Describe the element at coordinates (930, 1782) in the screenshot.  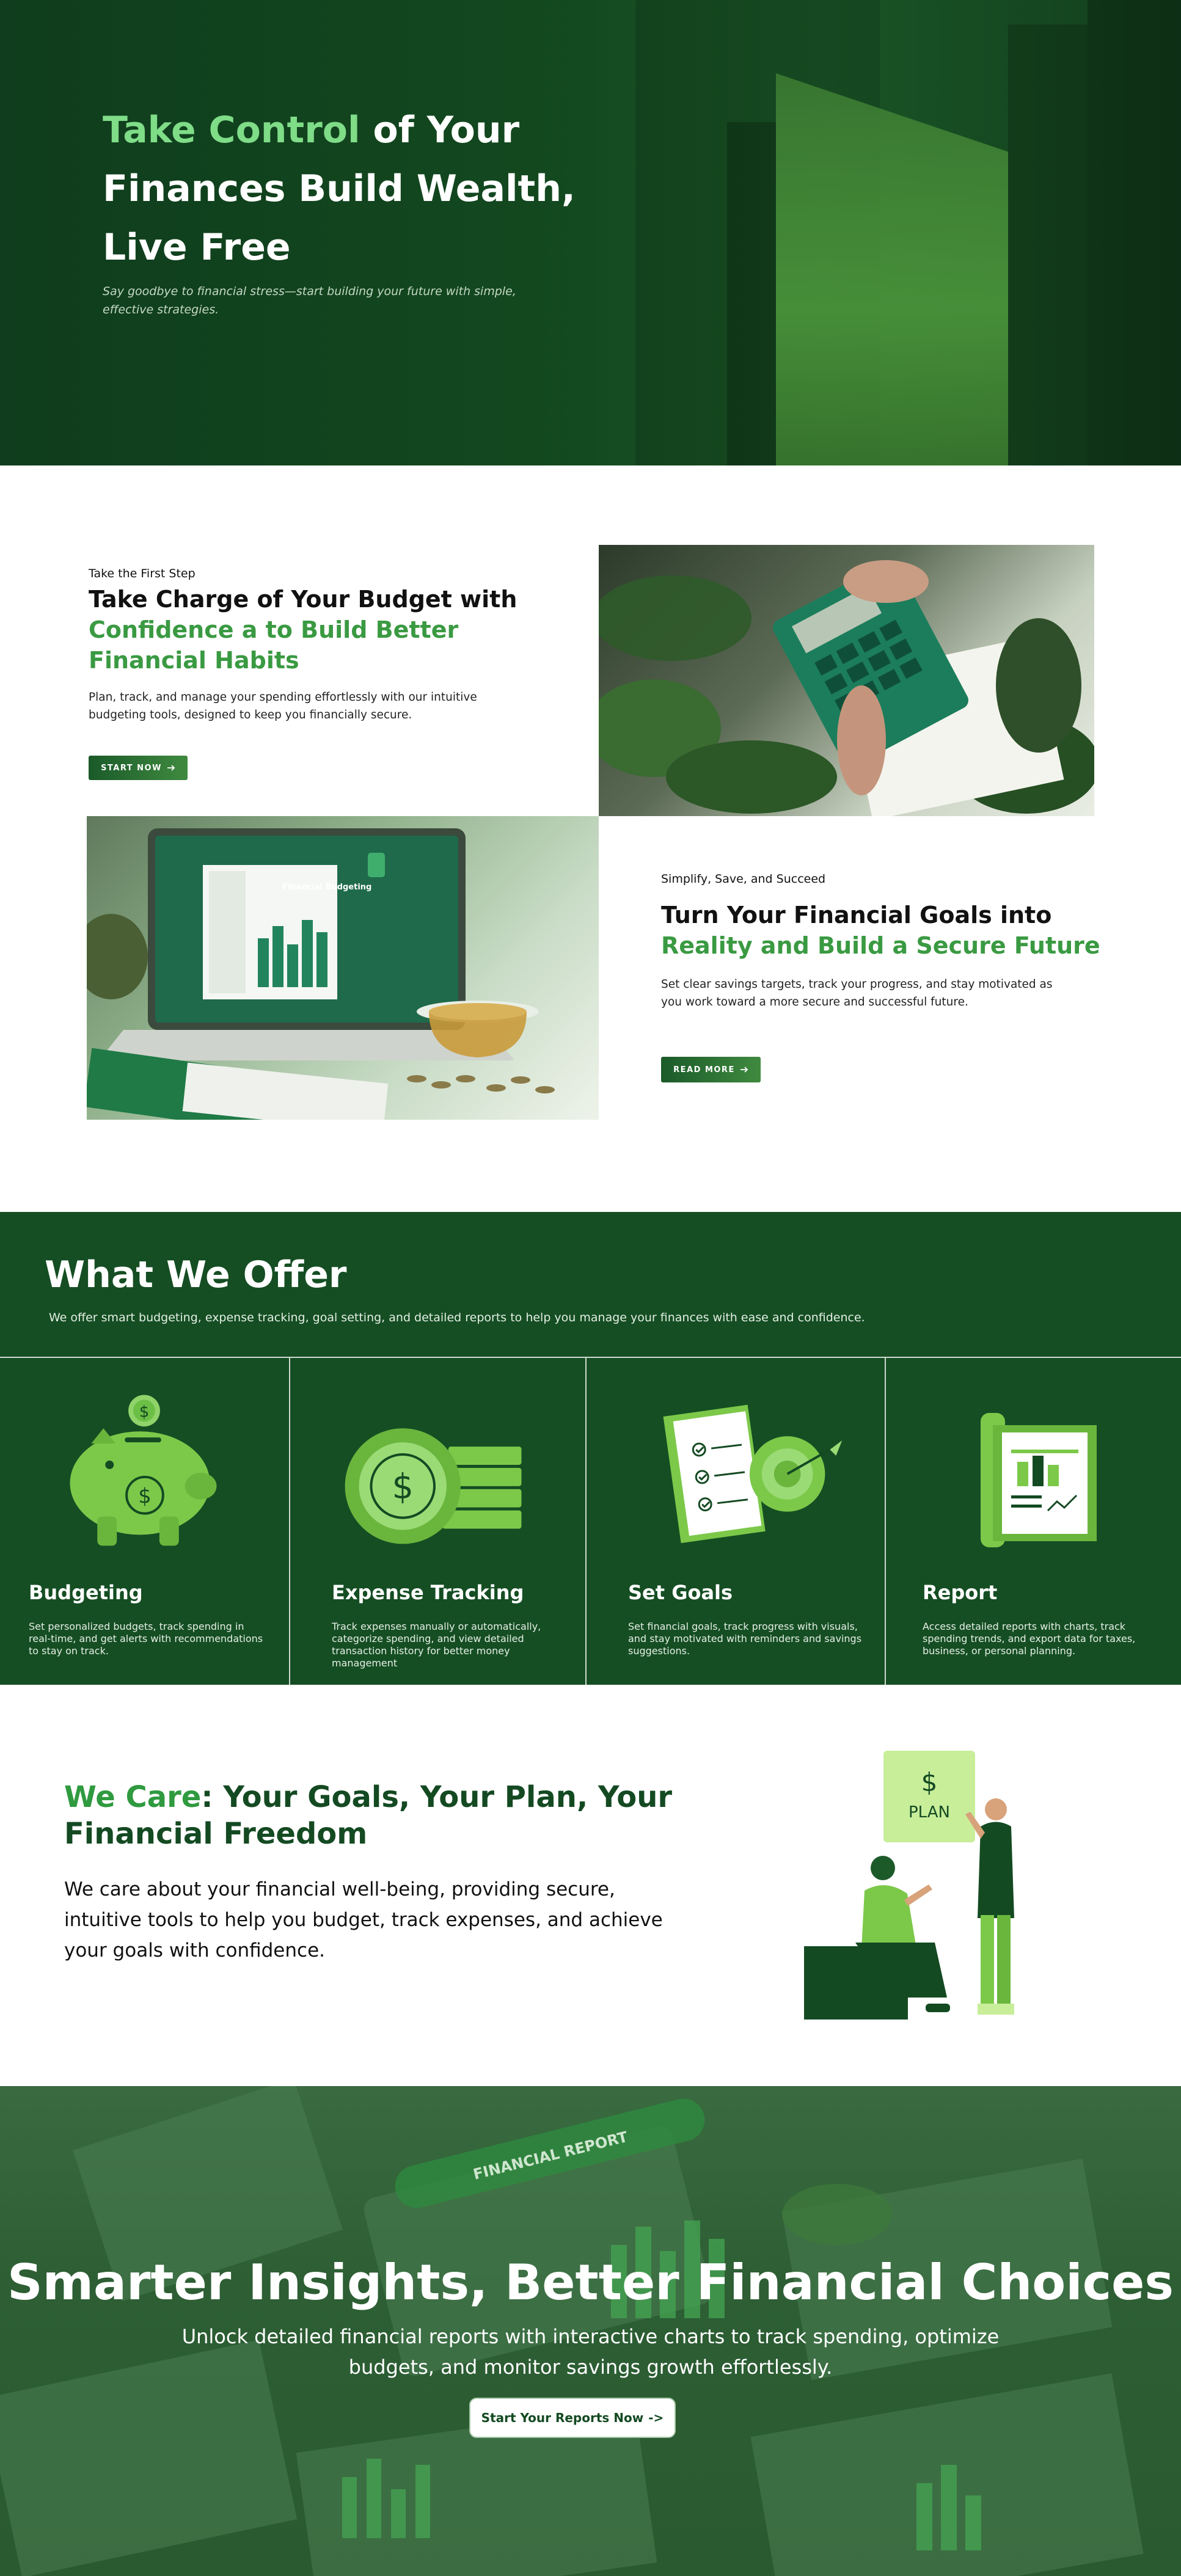
I see `plan-dollar-symbol: $` at that location.